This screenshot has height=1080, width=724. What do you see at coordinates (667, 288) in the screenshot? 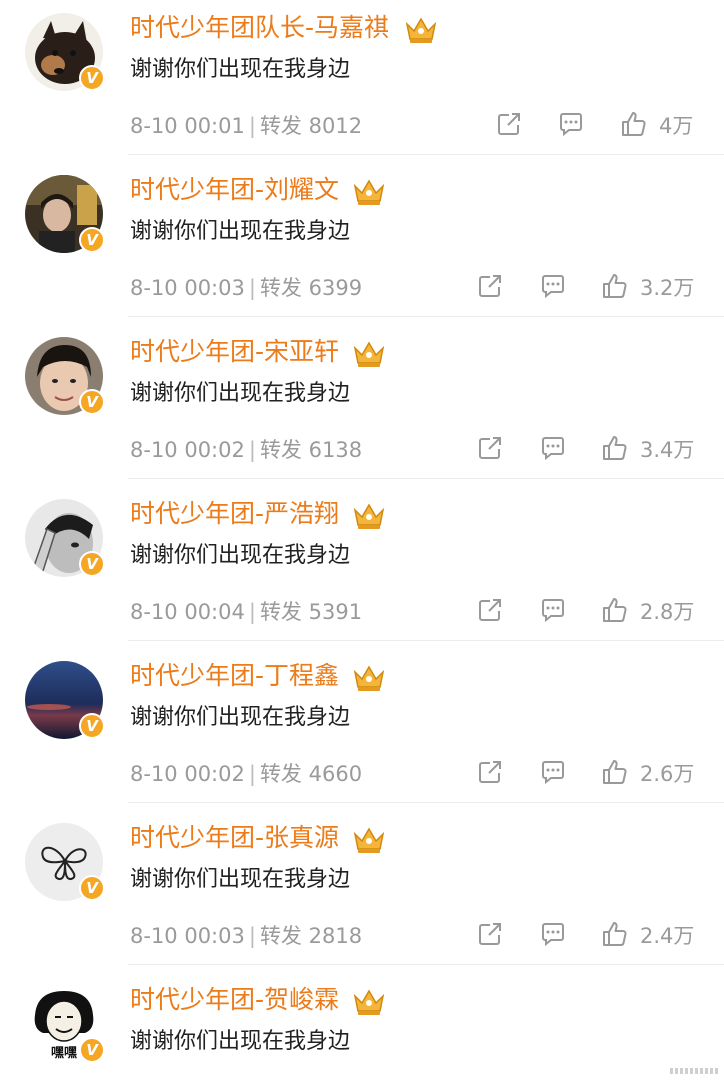
I see `like-count: 3.2万` at bounding box center [667, 288].